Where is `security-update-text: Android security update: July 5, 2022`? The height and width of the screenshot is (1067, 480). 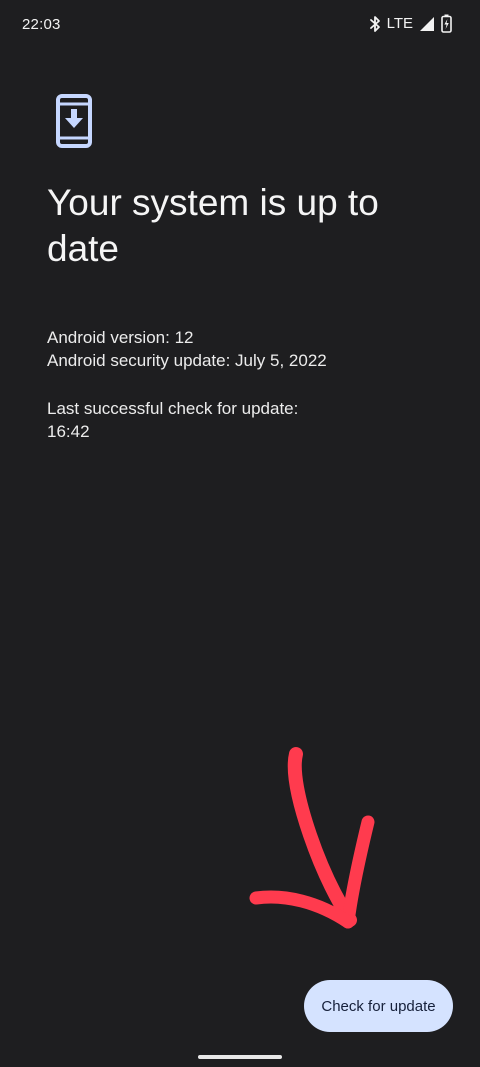
security-update-text: Android security update: July 5, 2022 is located at coordinates (187, 360).